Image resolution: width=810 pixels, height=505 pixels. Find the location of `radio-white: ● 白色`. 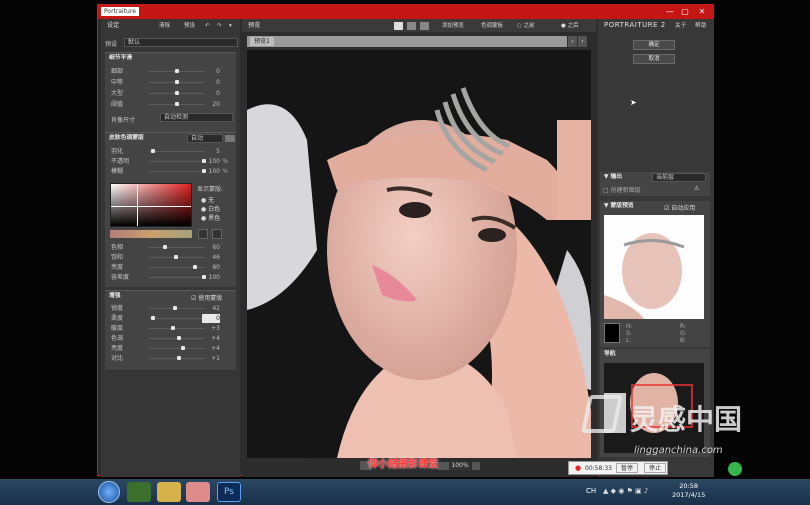

radio-white: ● 白色 is located at coordinates (210, 208).